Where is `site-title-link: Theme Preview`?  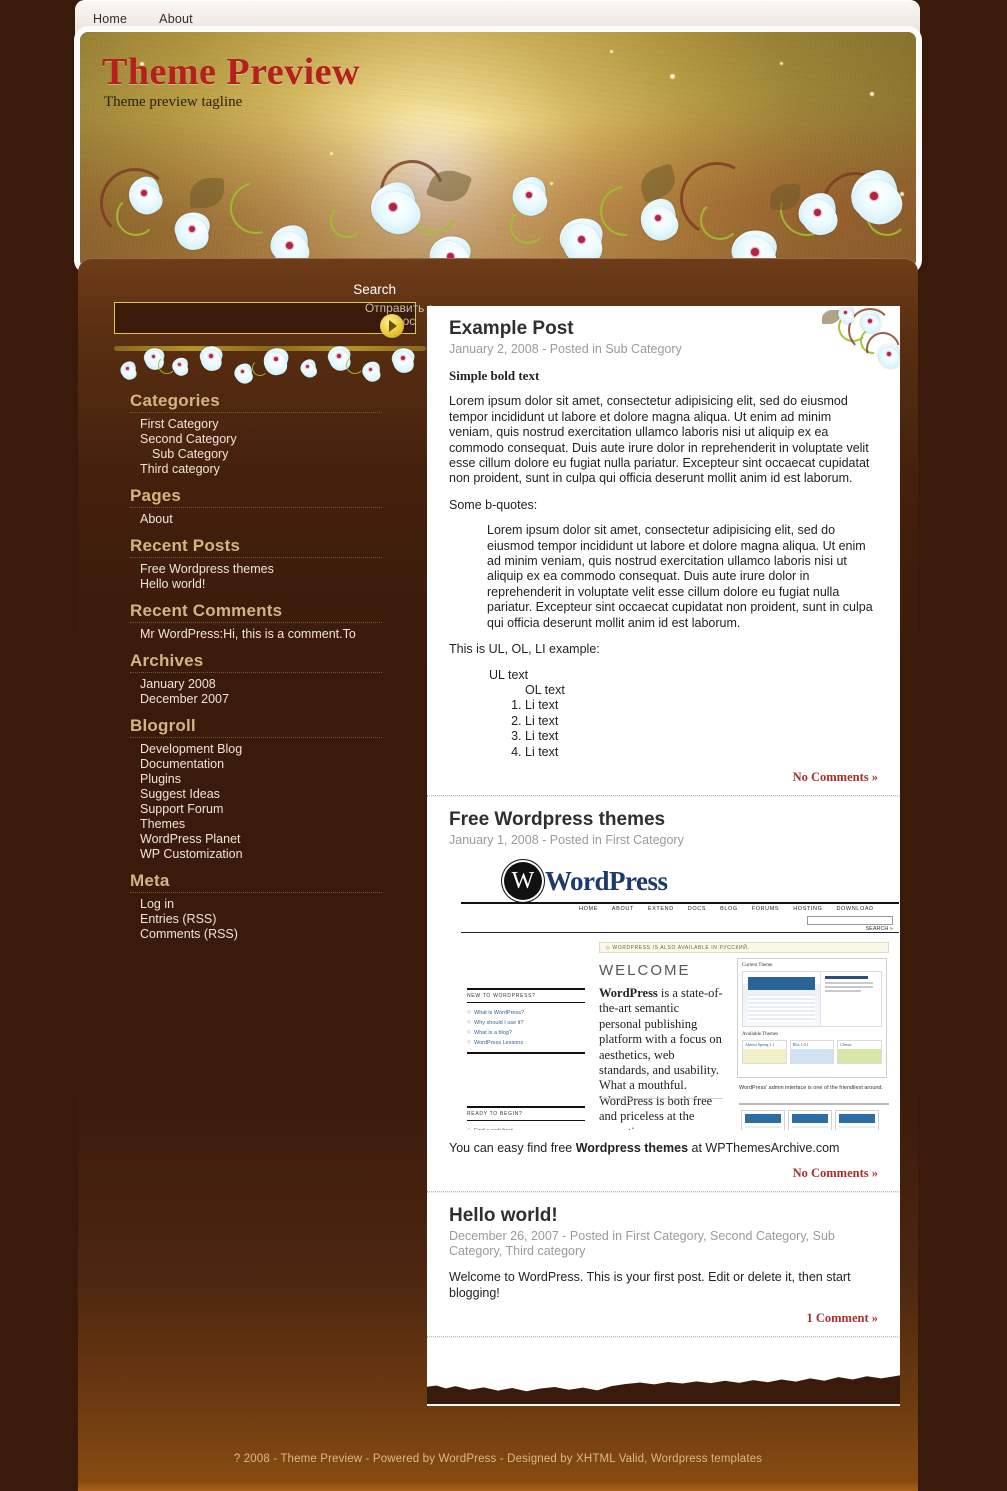
site-title-link: Theme Preview is located at coordinates (231, 72).